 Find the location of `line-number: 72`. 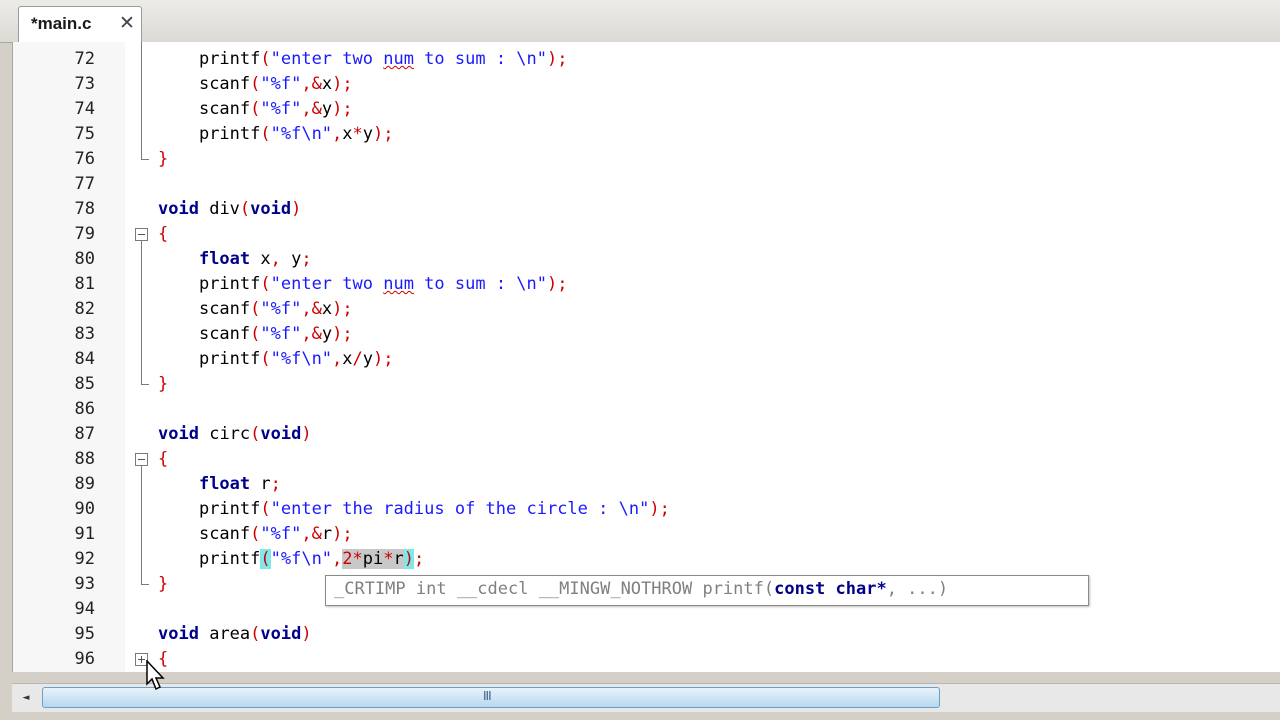

line-number: 72 is located at coordinates (84, 59).